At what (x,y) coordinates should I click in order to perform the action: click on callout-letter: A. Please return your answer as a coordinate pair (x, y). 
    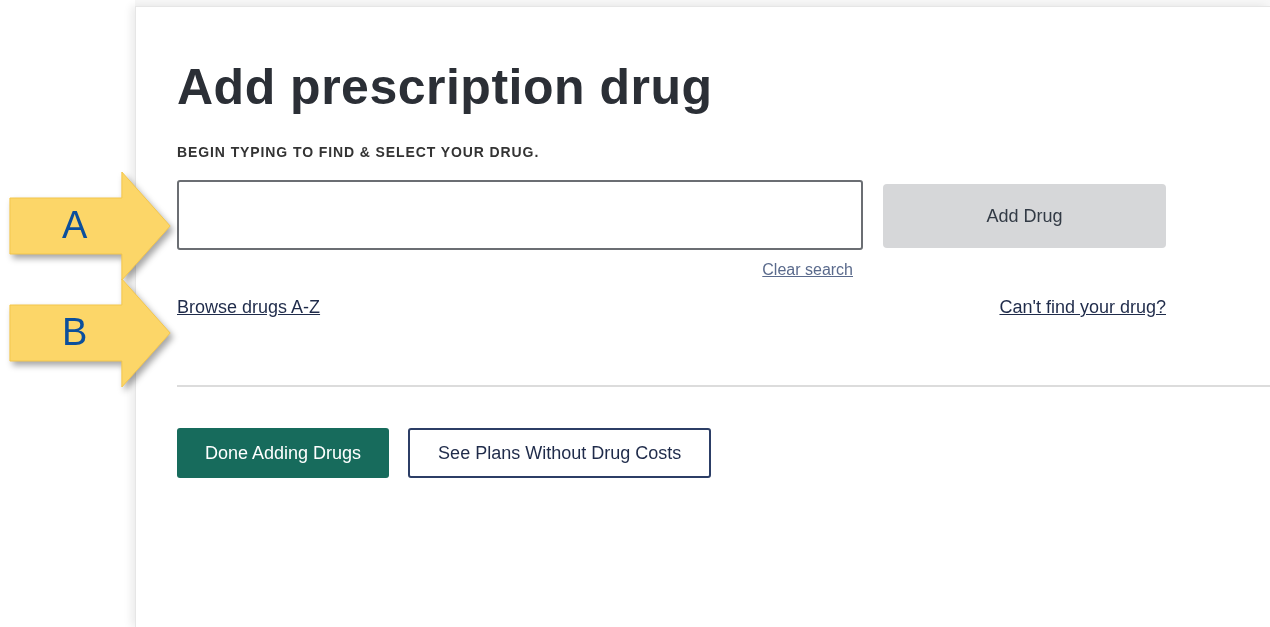
    Looking at the image, I should click on (75, 225).